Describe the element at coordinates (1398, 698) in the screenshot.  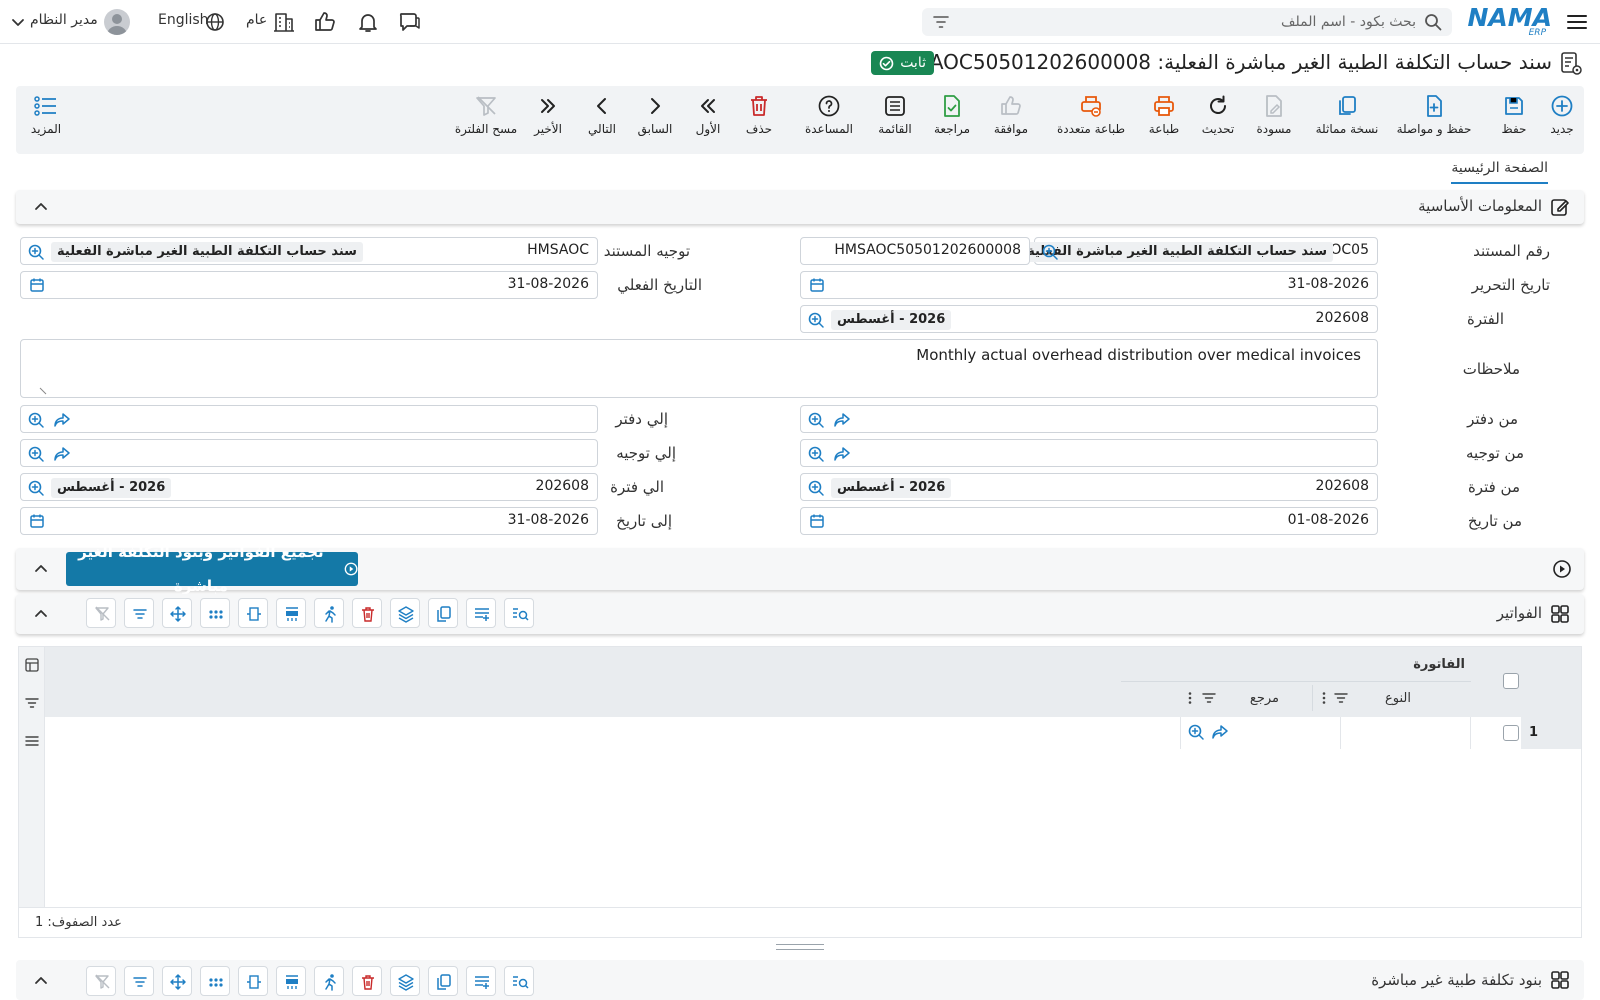
I see `col-type-header: النوع` at that location.